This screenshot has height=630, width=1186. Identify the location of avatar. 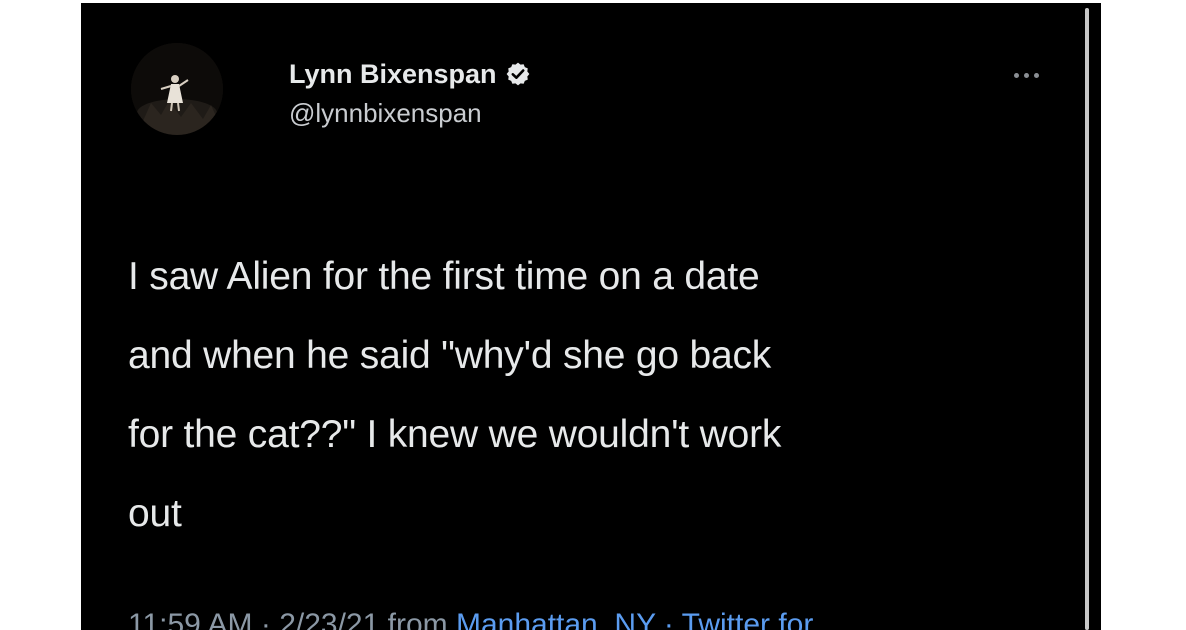
(177, 89).